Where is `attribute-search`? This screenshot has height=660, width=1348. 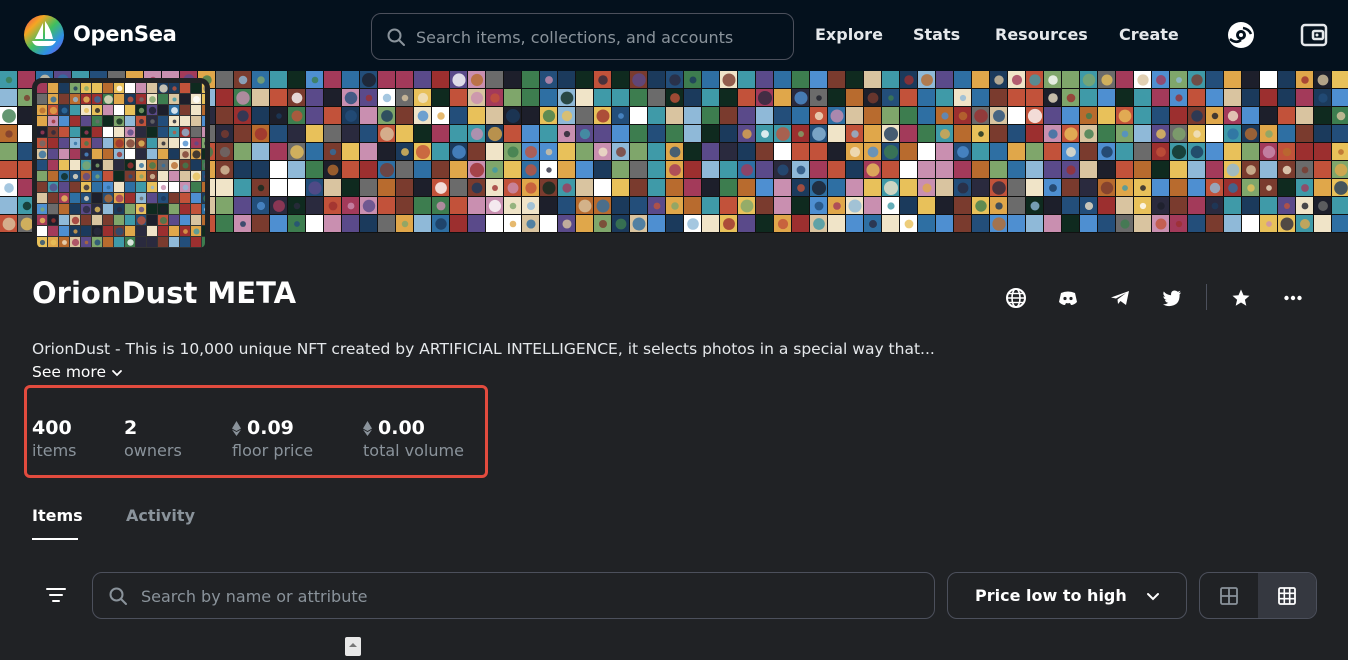 attribute-search is located at coordinates (513, 595).